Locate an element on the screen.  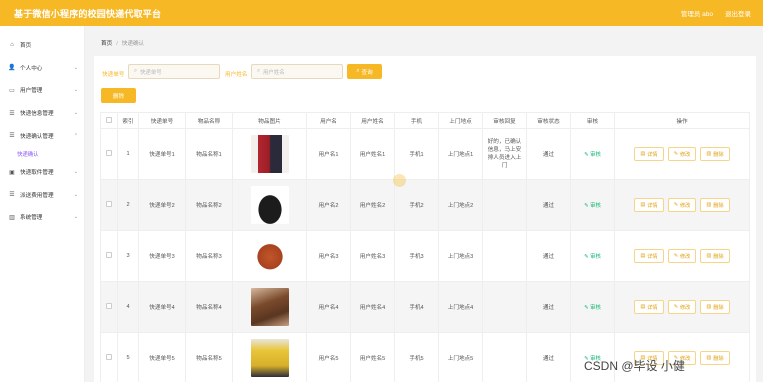
approve-label: 审核 is located at coordinates (595, 308).